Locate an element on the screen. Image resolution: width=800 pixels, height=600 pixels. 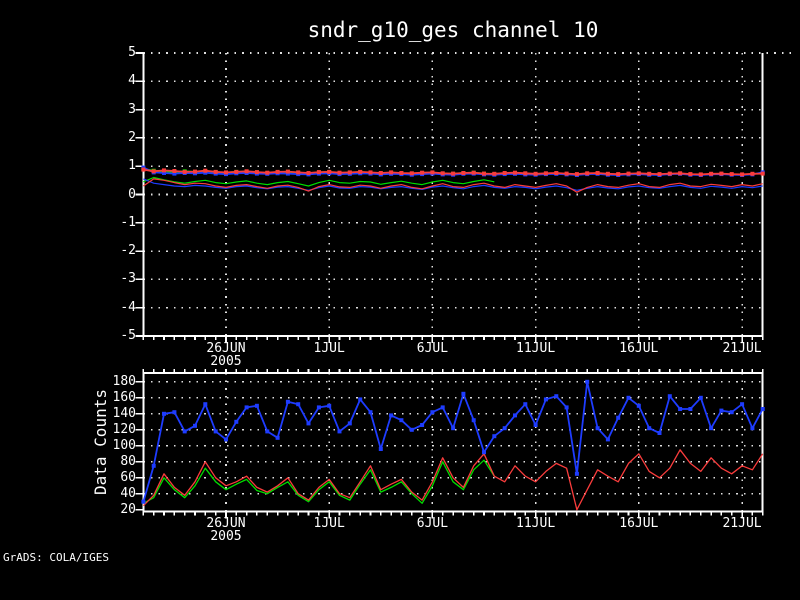
grads-watermark: GrADS: COLA/IGES is located at coordinates (56, 557).